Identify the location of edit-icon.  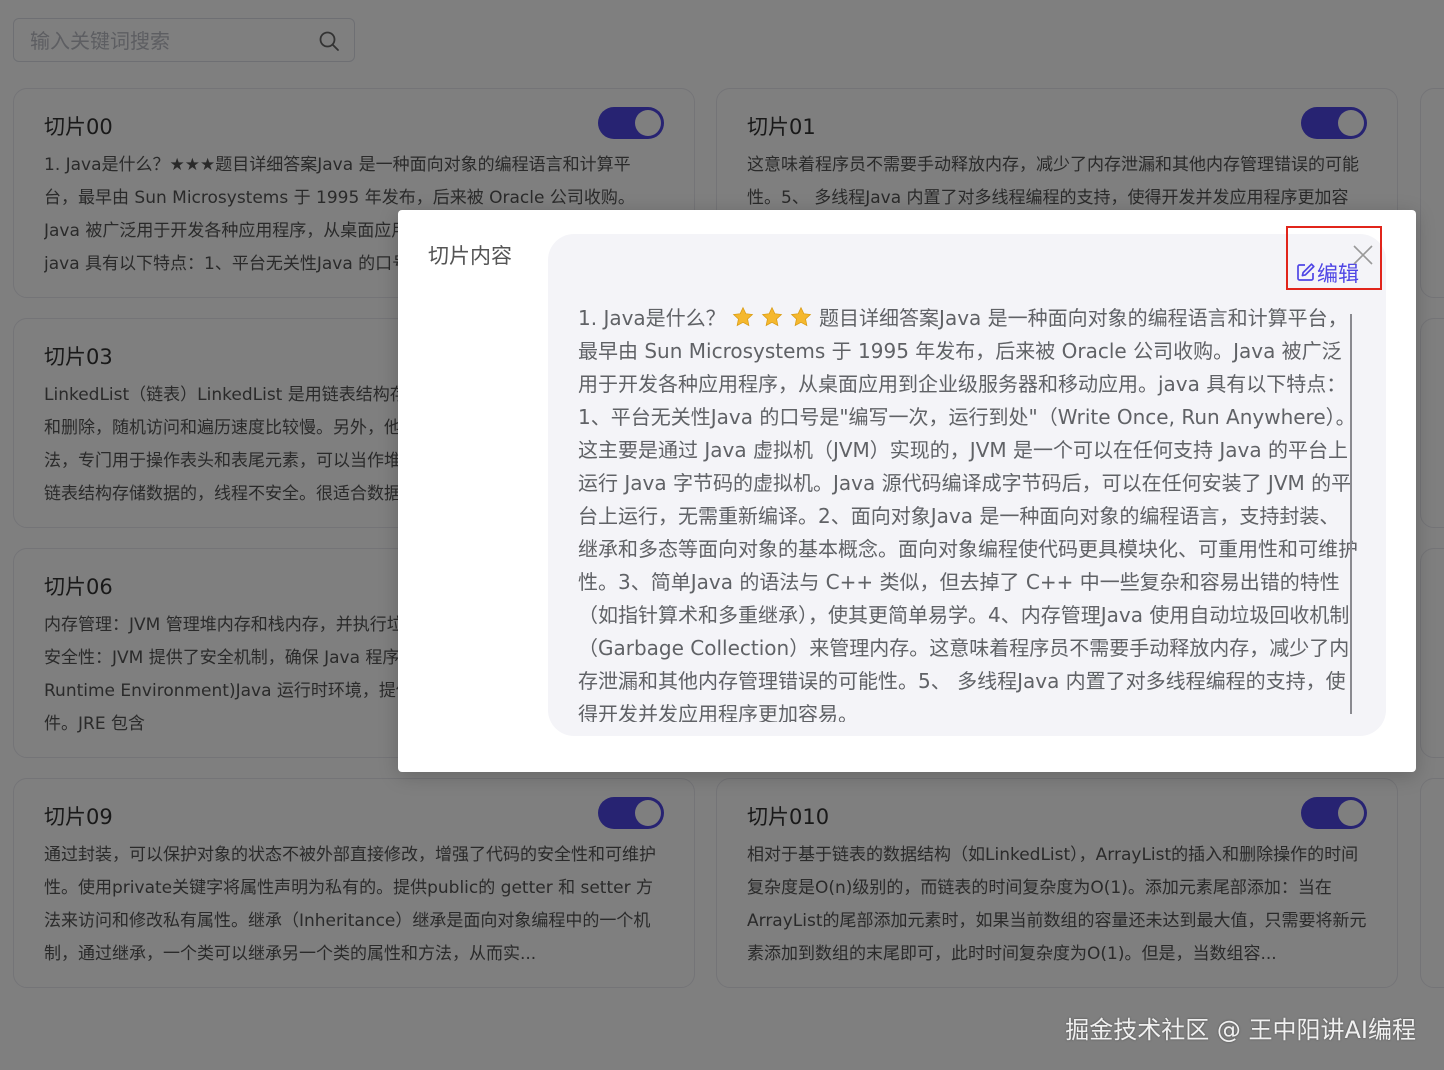
(1306, 272).